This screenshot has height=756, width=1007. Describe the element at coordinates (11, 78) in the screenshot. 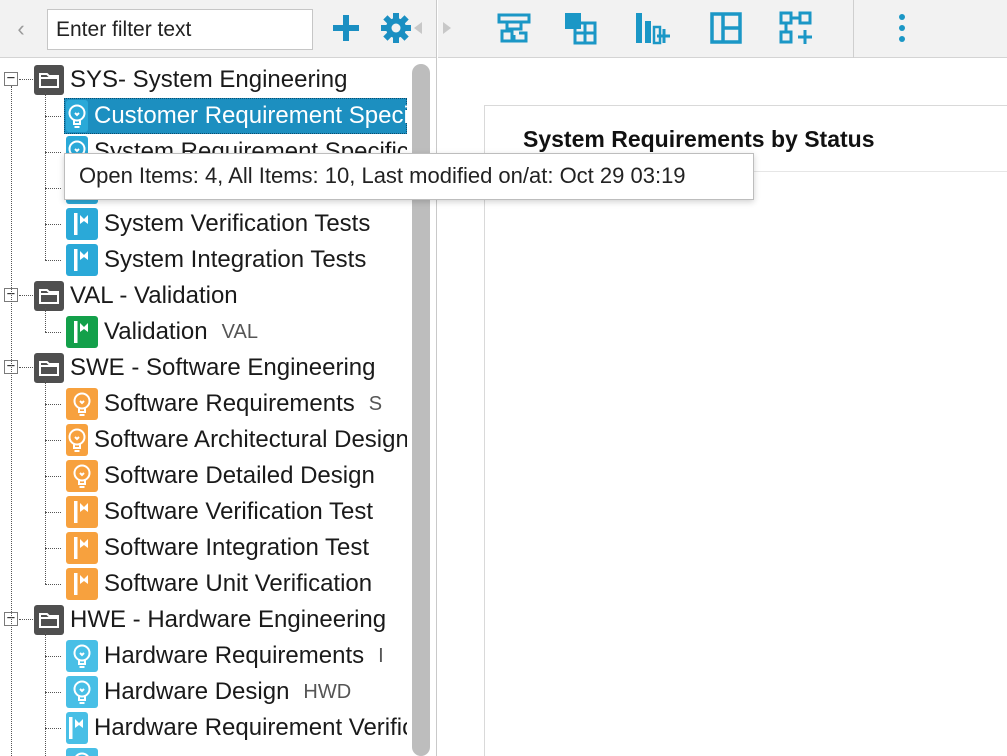

I see `collapse-icon: −` at that location.